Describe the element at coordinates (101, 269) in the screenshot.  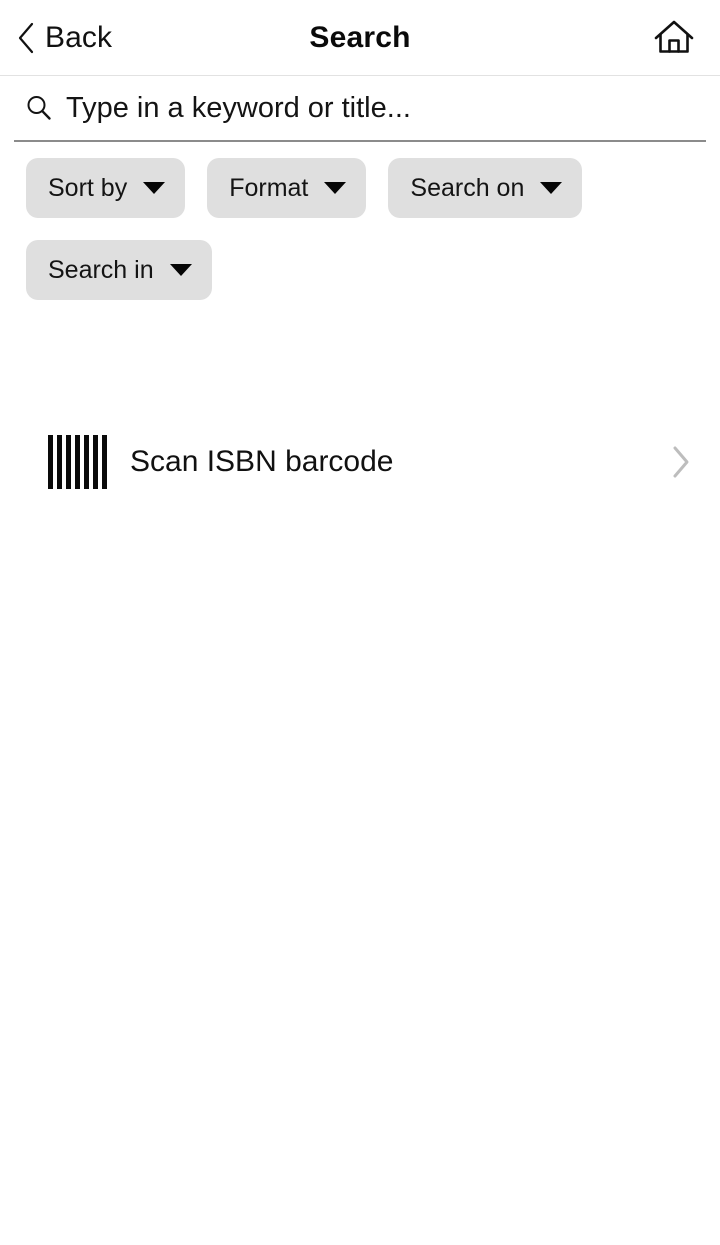
I see `filter-chip-label: Search in` at that location.